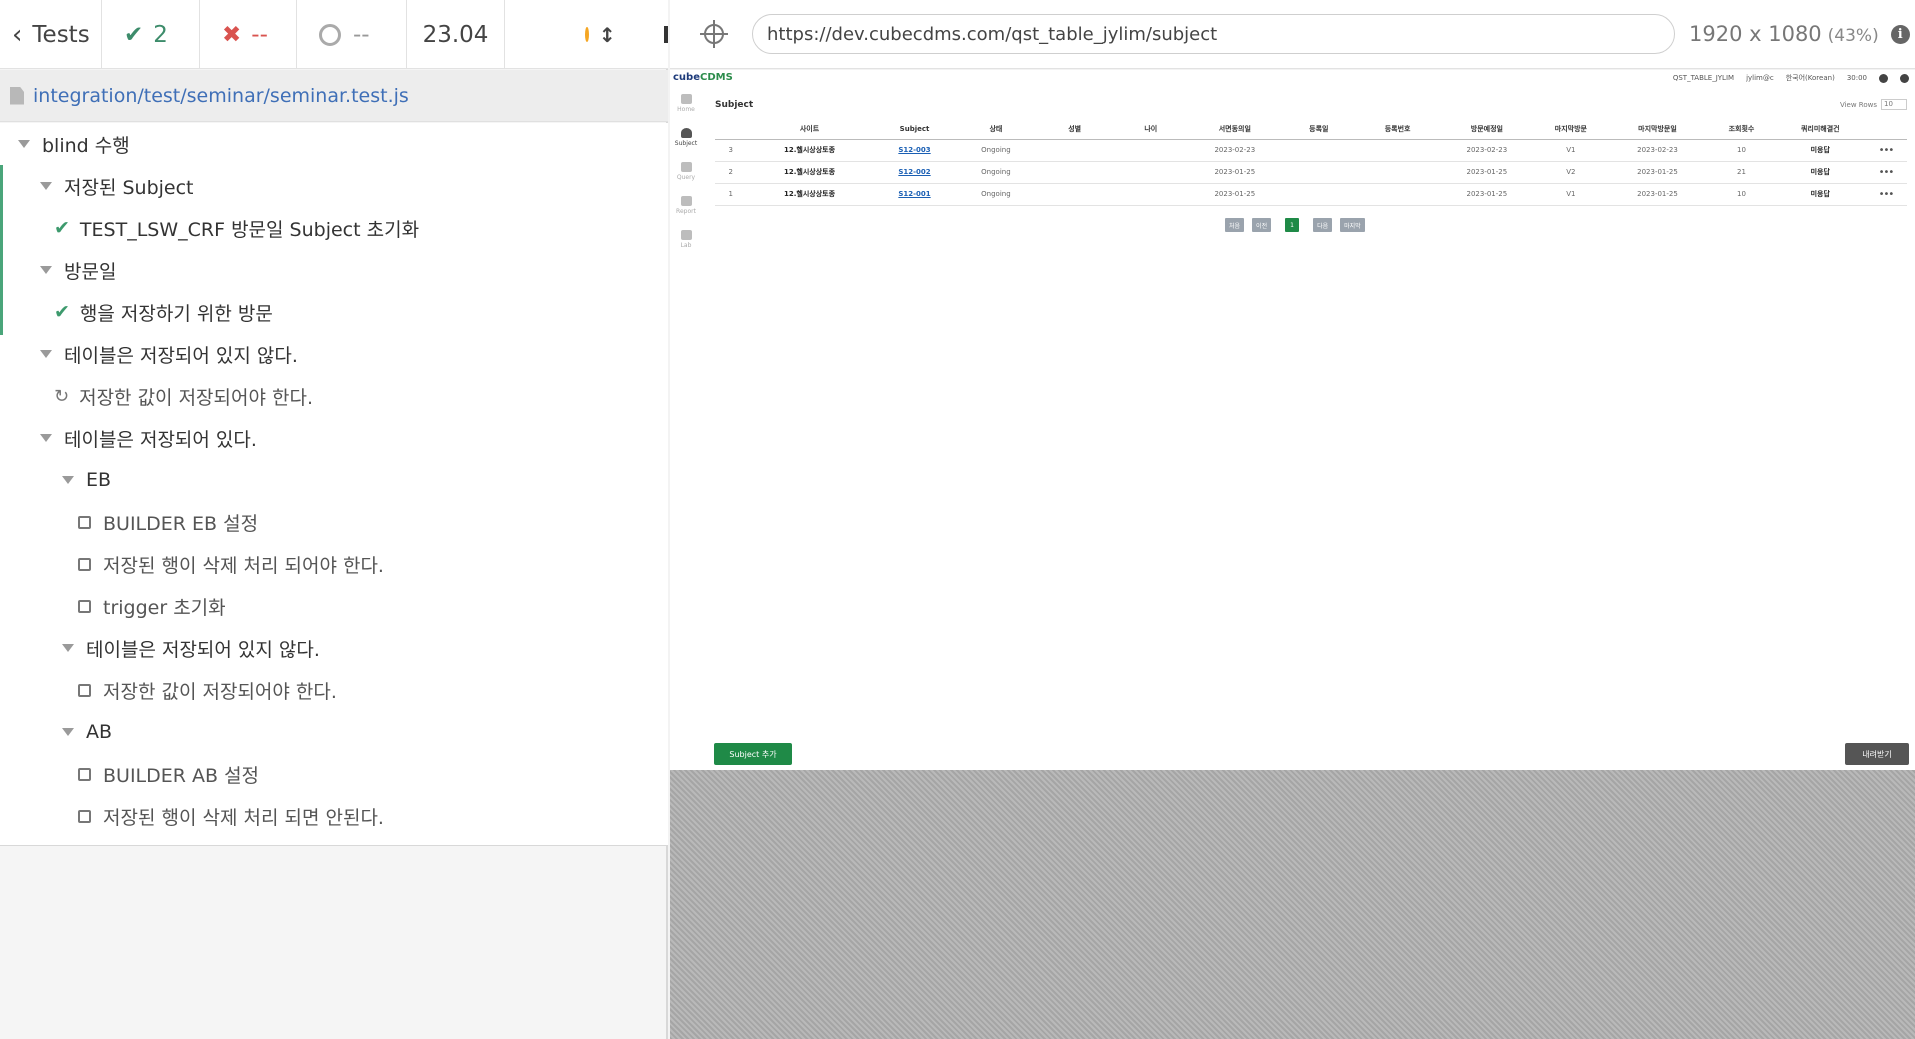  I want to click on export-button: 내려받기, so click(1877, 754).